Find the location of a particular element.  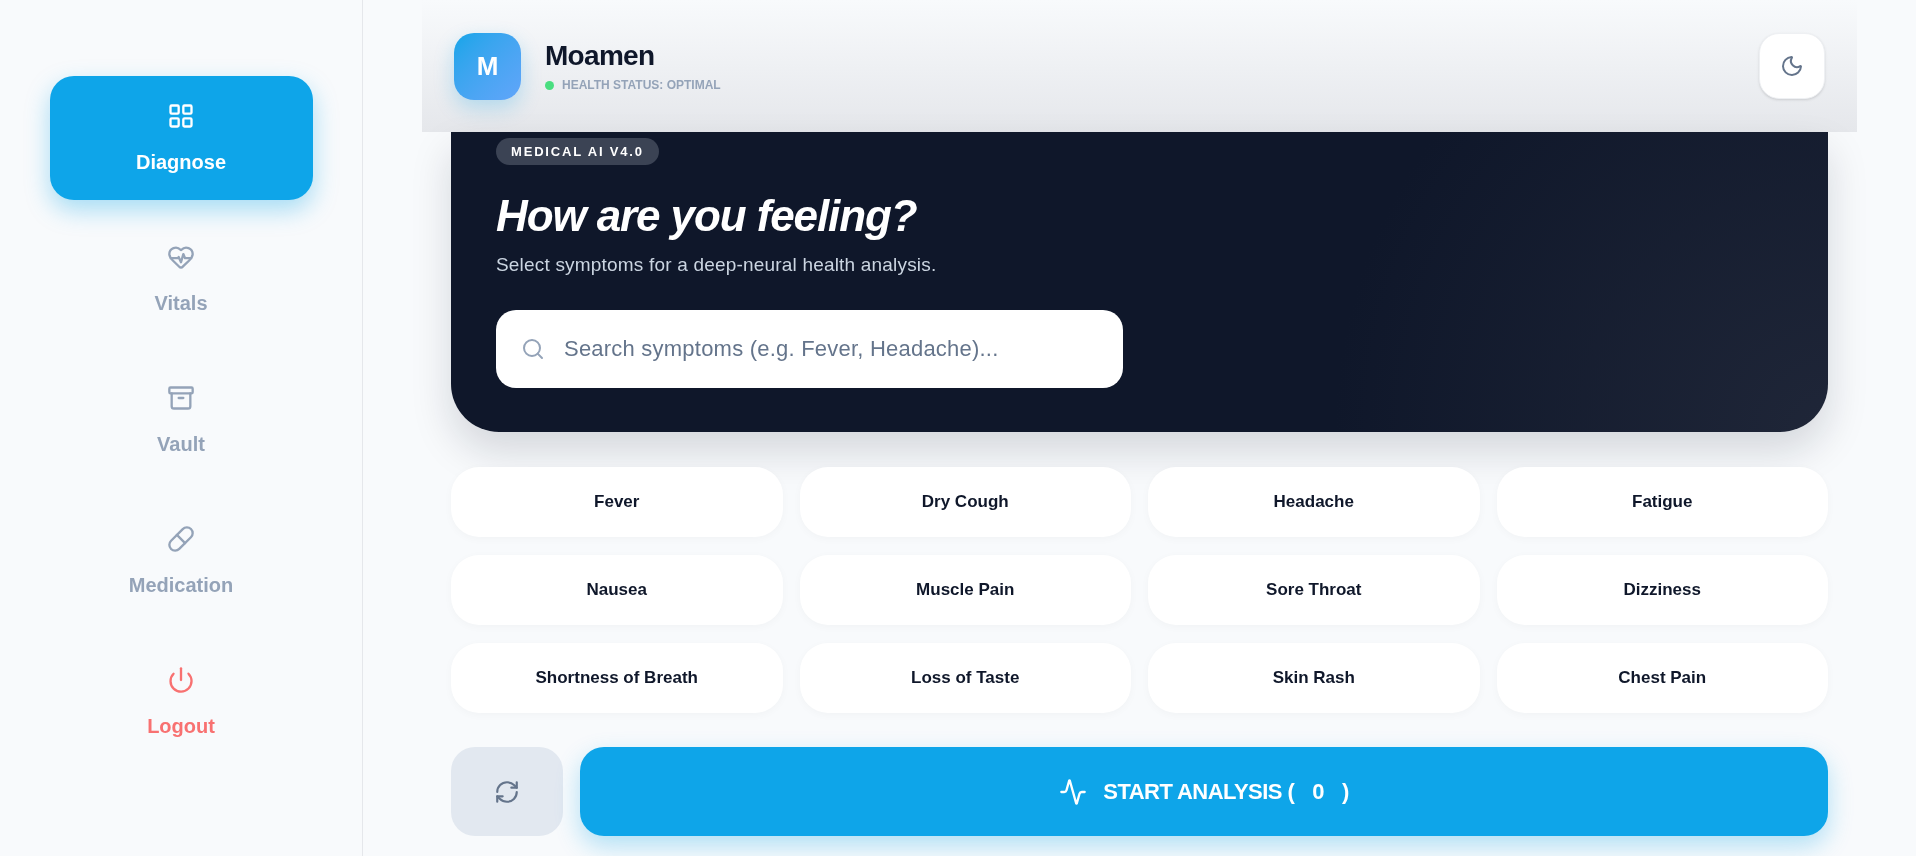

symptom-option: Dry Cough is located at coordinates (965, 502).